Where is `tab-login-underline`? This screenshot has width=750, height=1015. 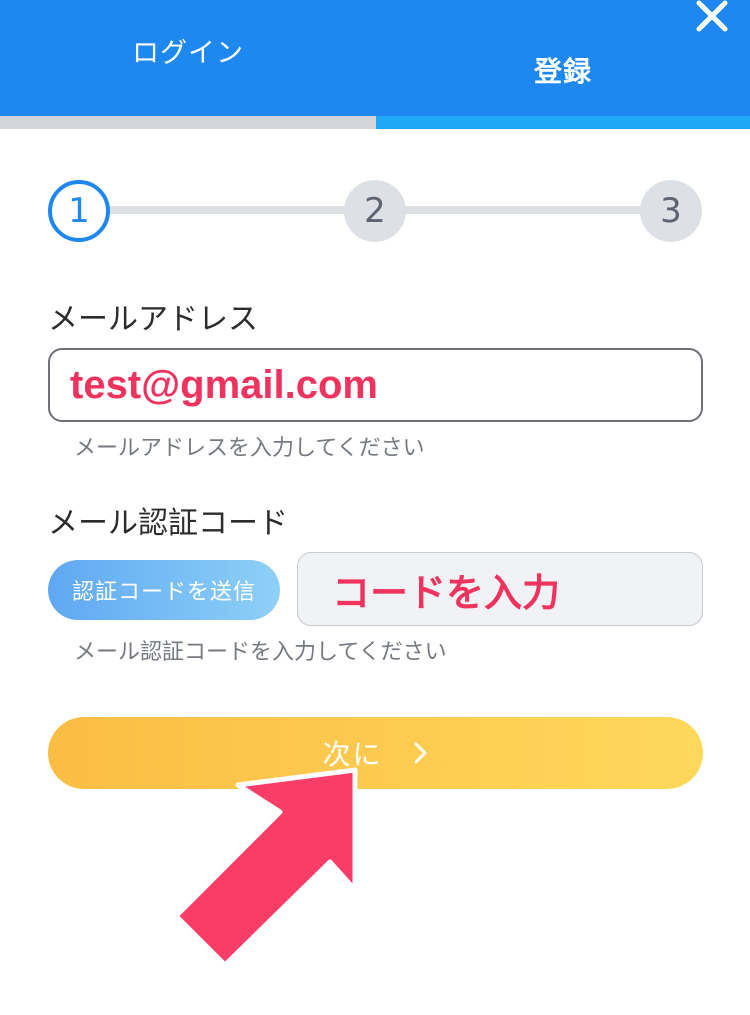 tab-login-underline is located at coordinates (188, 122).